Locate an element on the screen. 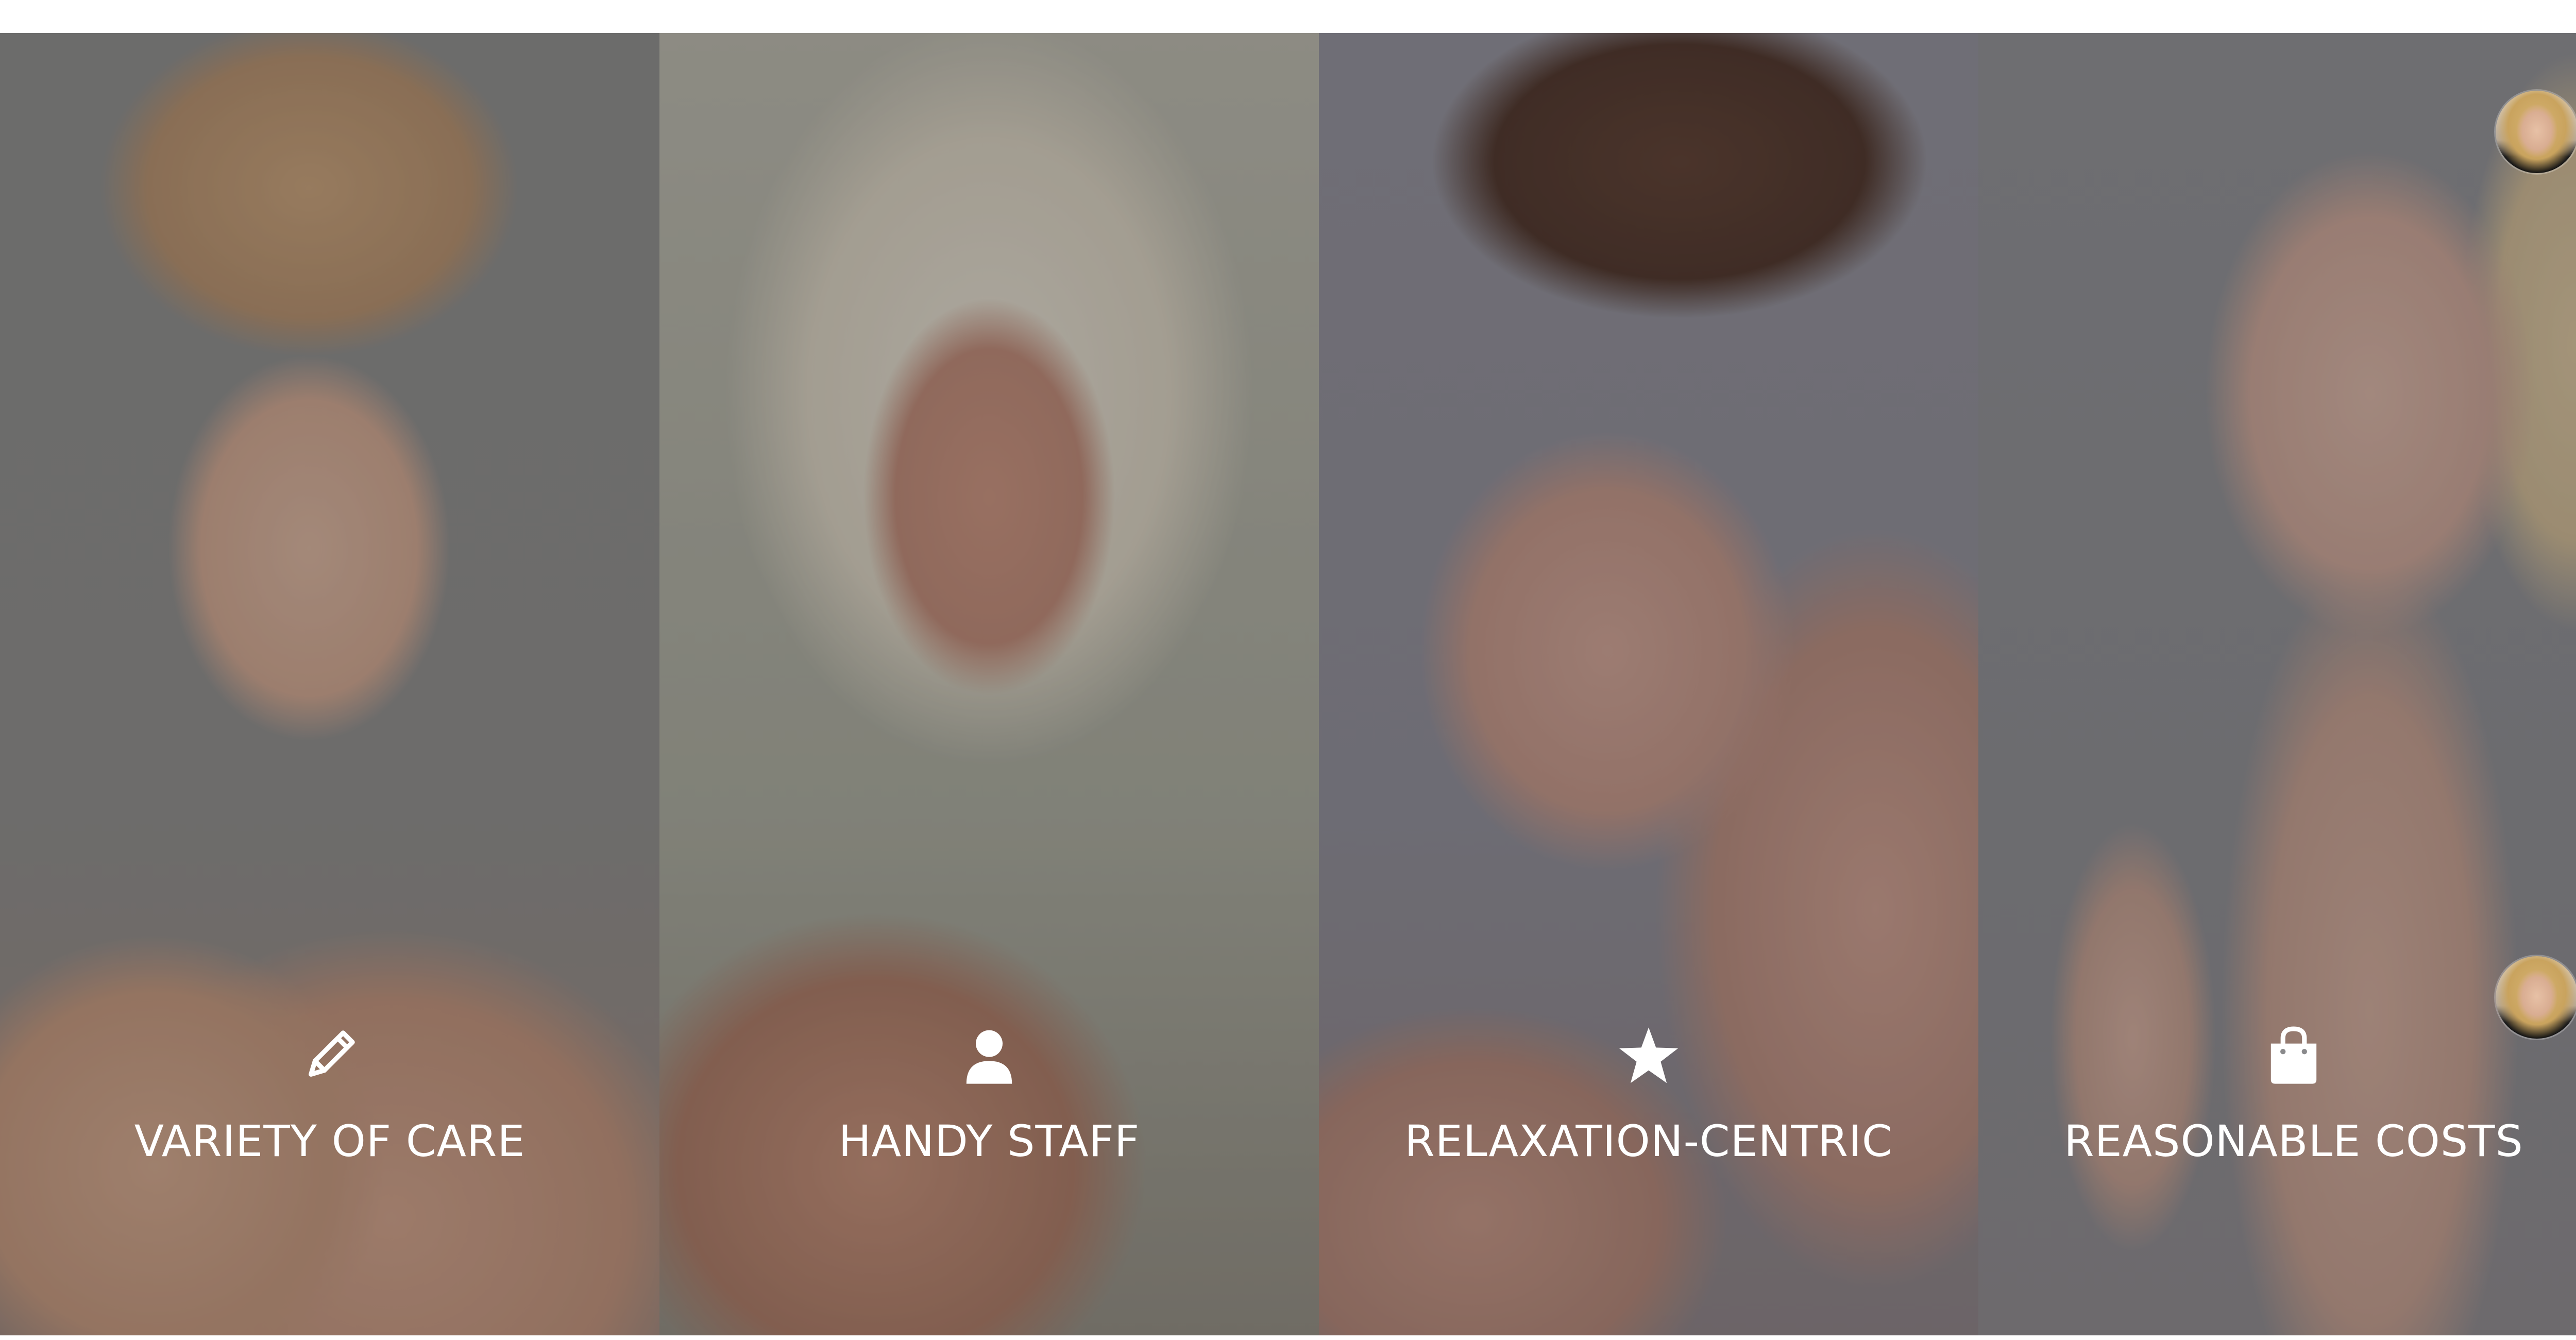 Image resolution: width=2576 pixels, height=1340 pixels. feature-label: HANDY STAFF is located at coordinates (989, 1141).